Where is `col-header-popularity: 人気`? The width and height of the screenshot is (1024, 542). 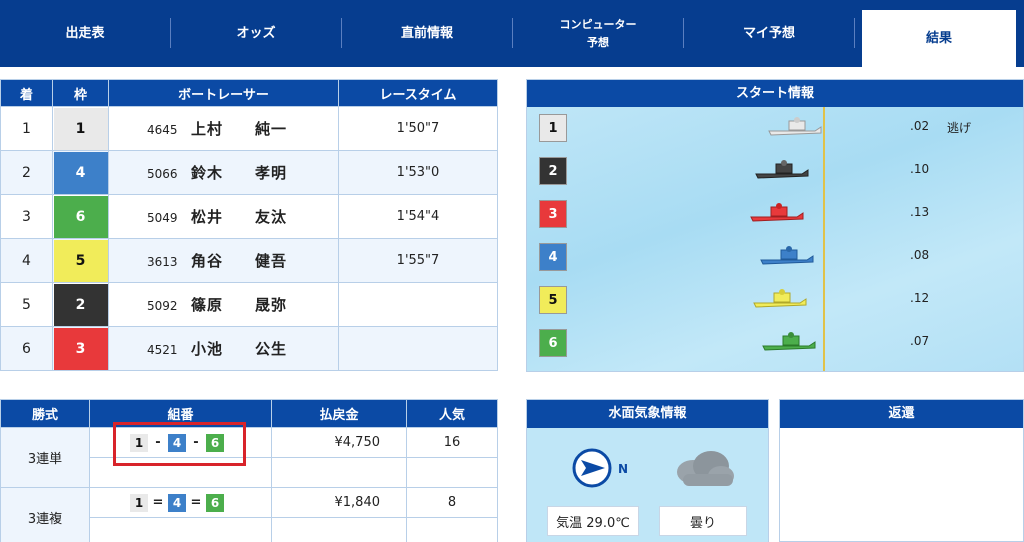 col-header-popularity: 人気 is located at coordinates (452, 413).